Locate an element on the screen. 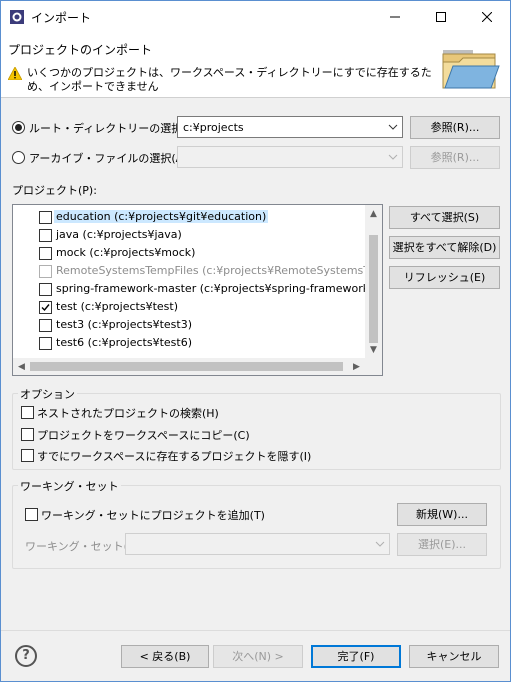 The image size is (511, 682). root-directory-label: ルート・ディレクトリーの選択(T): is located at coordinates (115, 128).